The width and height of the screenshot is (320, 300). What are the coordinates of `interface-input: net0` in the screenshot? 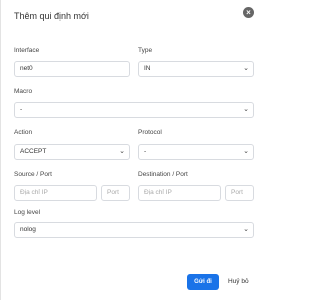 It's located at (72, 69).